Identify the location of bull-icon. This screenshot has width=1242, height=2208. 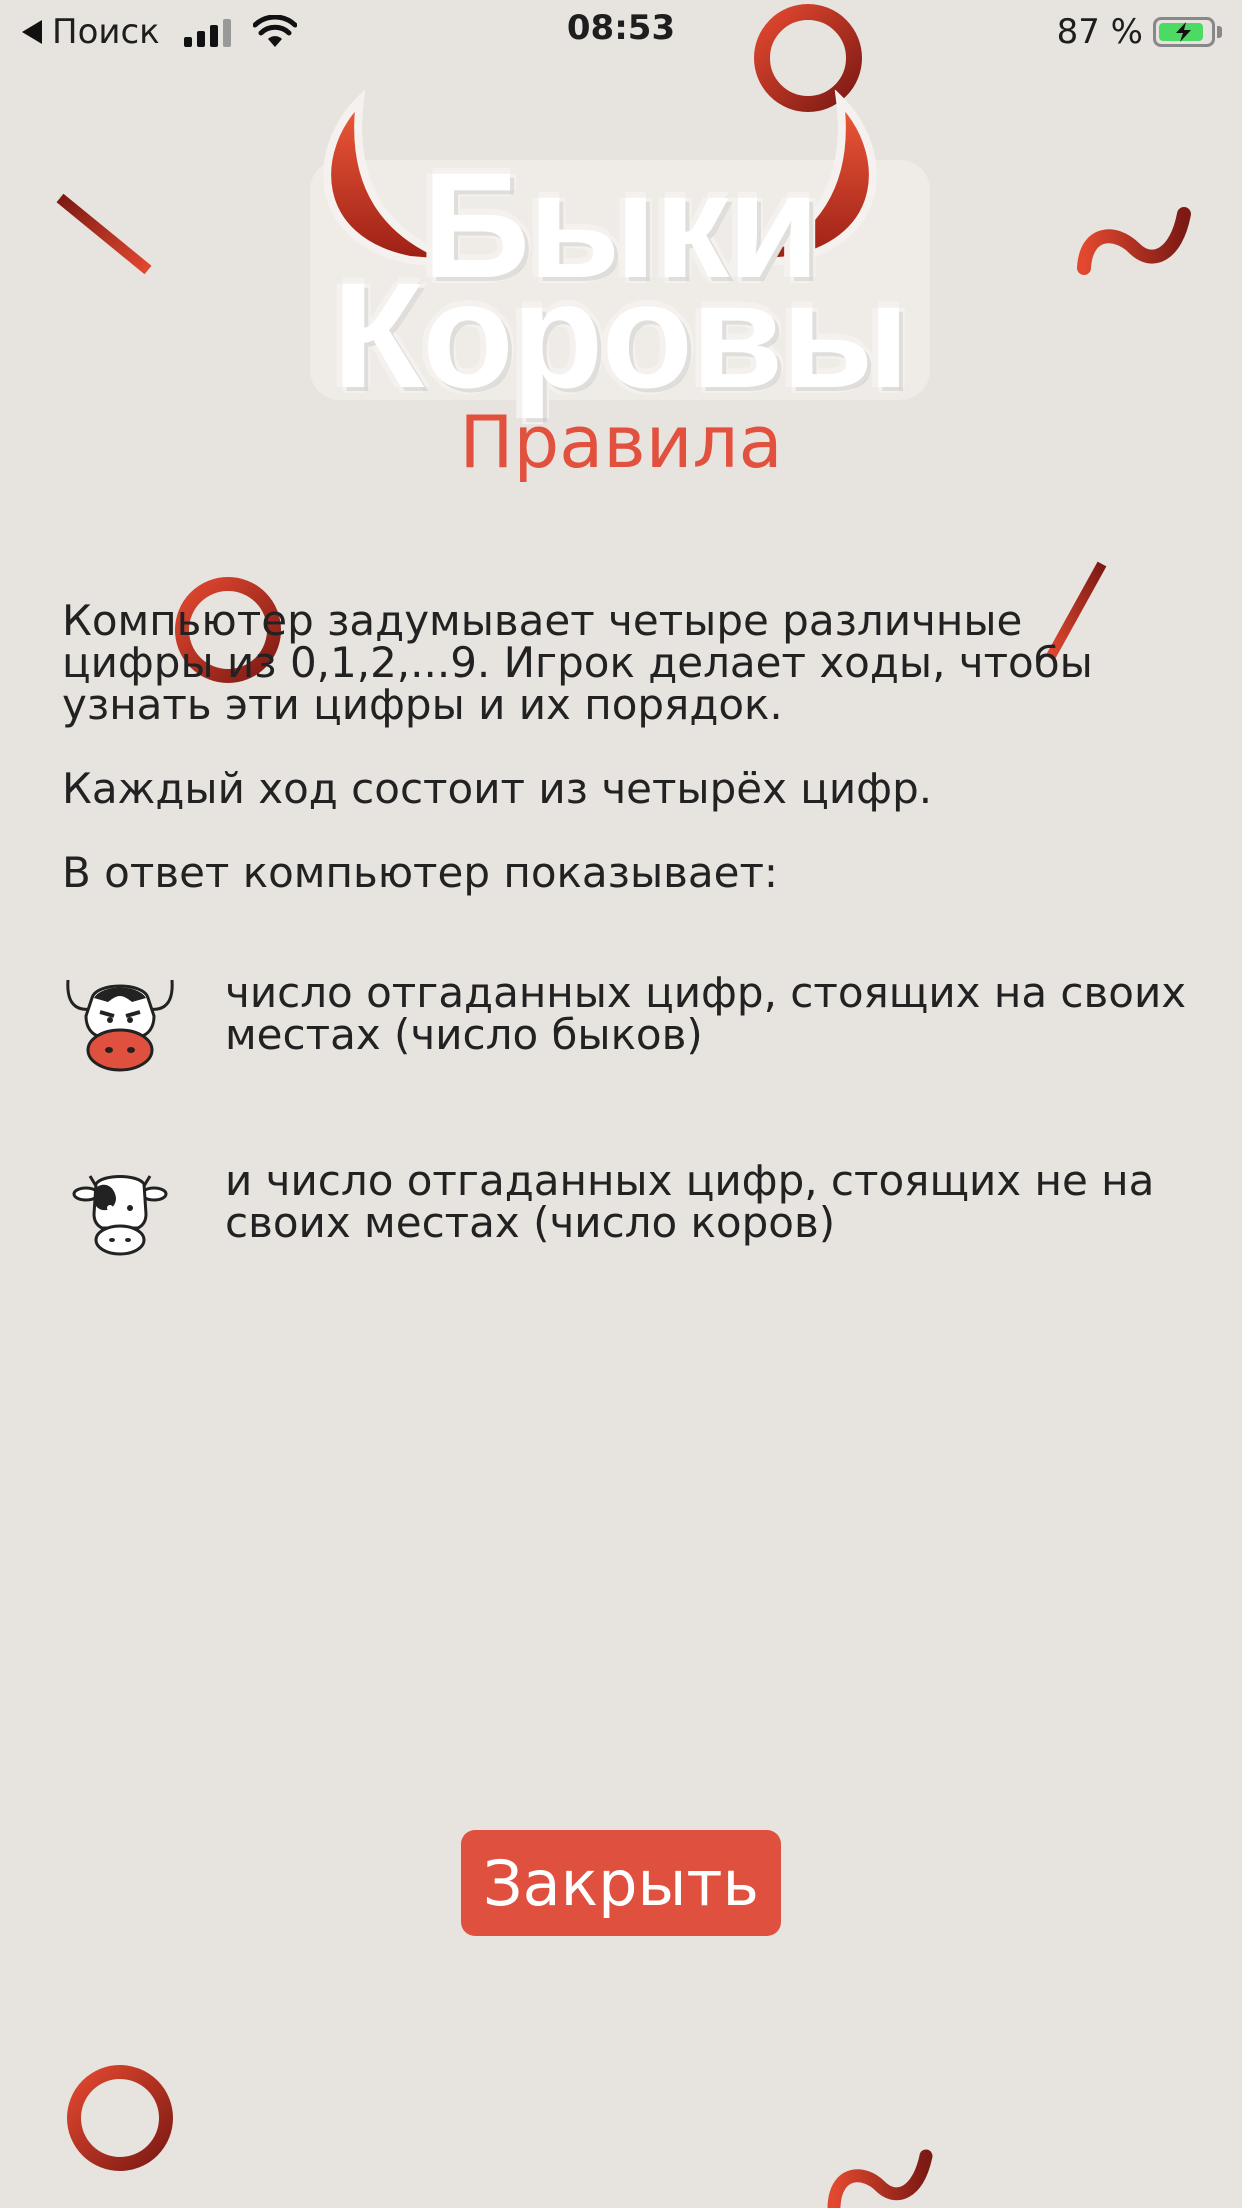
(120, 1025).